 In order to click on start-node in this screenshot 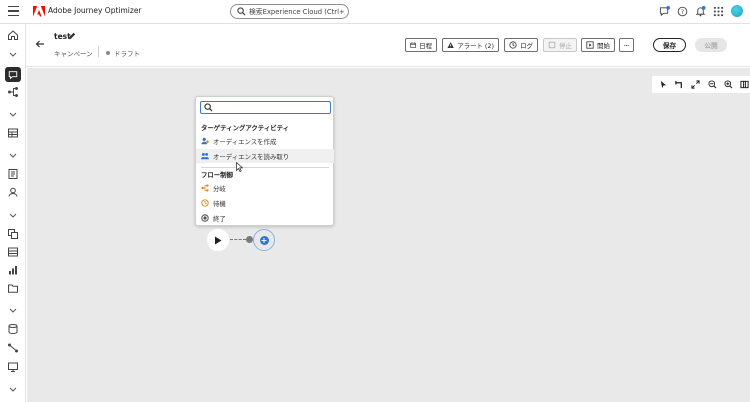, I will do `click(218, 240)`.